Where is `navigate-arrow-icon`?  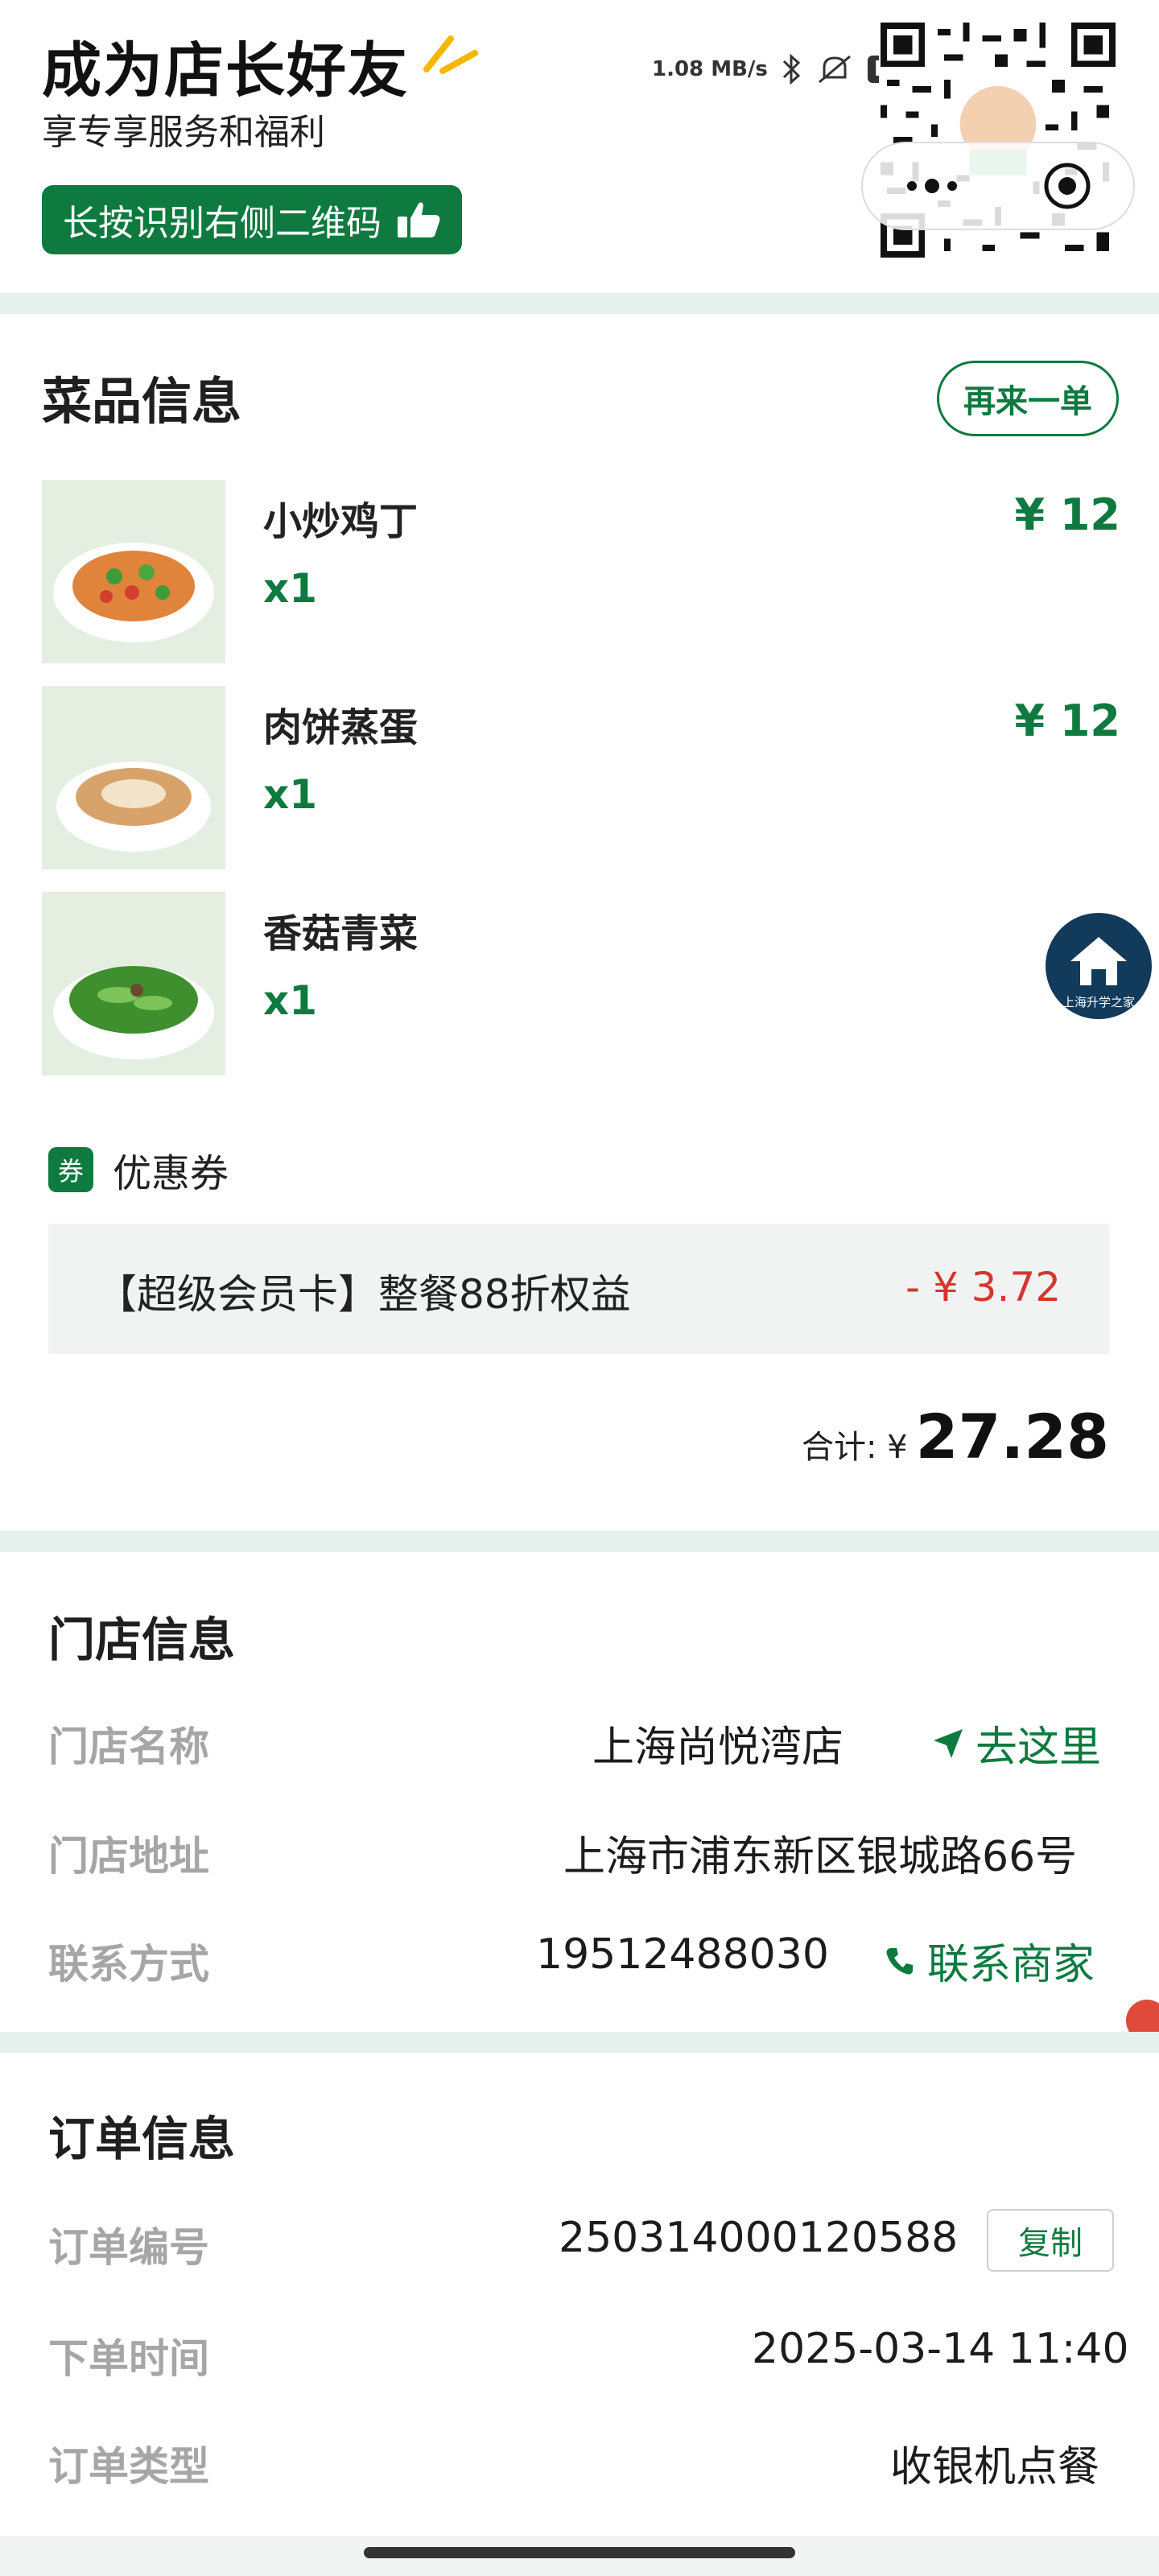
navigate-arrow-icon is located at coordinates (948, 1743).